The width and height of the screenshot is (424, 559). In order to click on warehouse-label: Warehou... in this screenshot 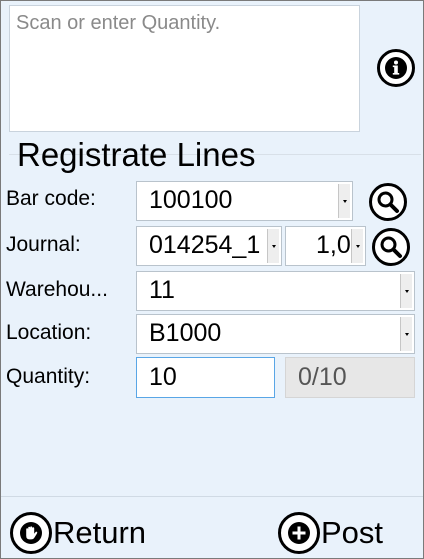, I will do `click(57, 289)`.